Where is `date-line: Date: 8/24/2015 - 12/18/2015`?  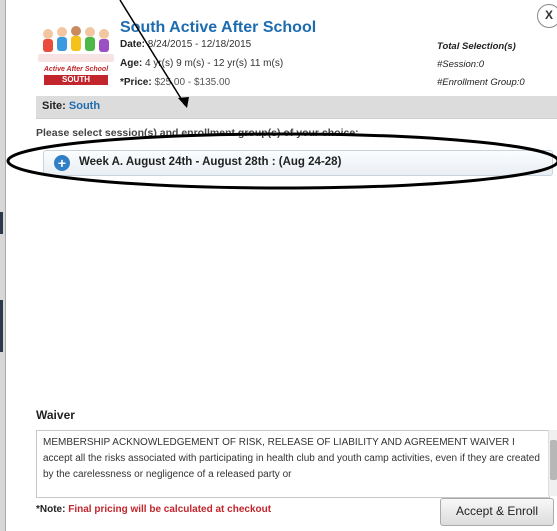
date-line: Date: 8/24/2015 - 12/18/2015 is located at coordinates (185, 44).